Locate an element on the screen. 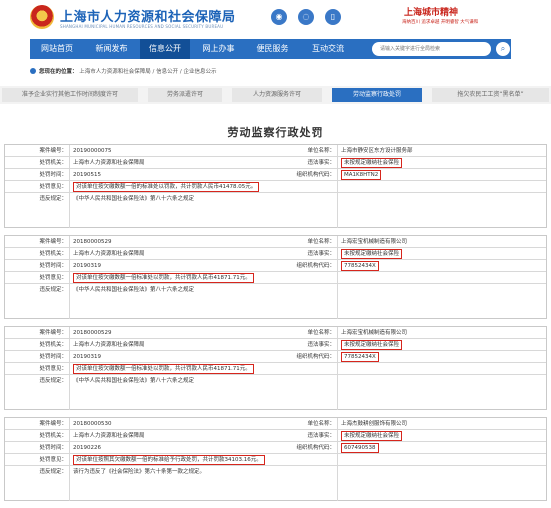  record-row: 处罚时间： 20190515 组织机构代码： MA1K8HTN2 is located at coordinates (275, 175).